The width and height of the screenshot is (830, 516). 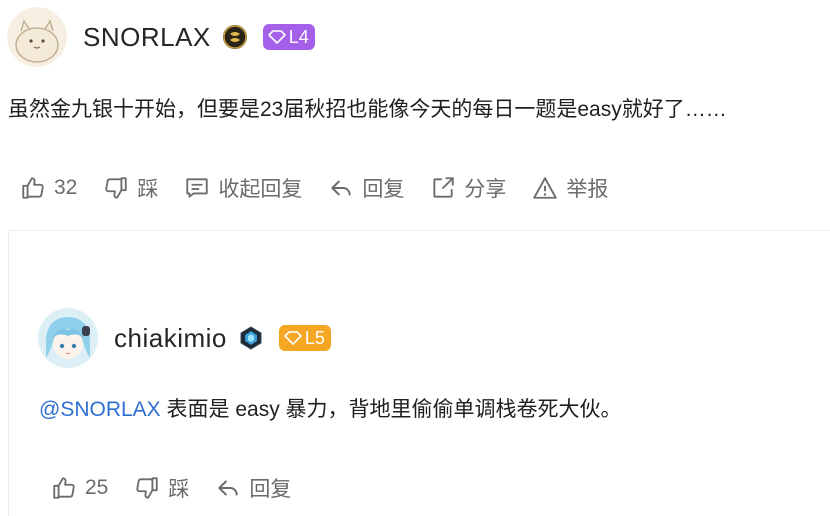 I want to click on collapse-replies-button: 收起回复, so click(x=243, y=188).